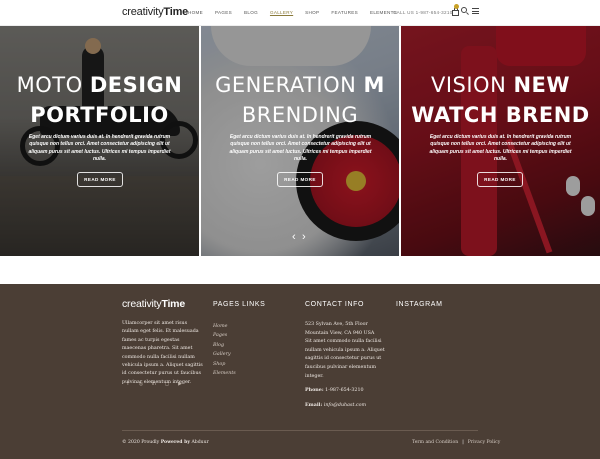 This screenshot has width=600, height=459. I want to click on privacy-link: Privacy Policy, so click(484, 442).